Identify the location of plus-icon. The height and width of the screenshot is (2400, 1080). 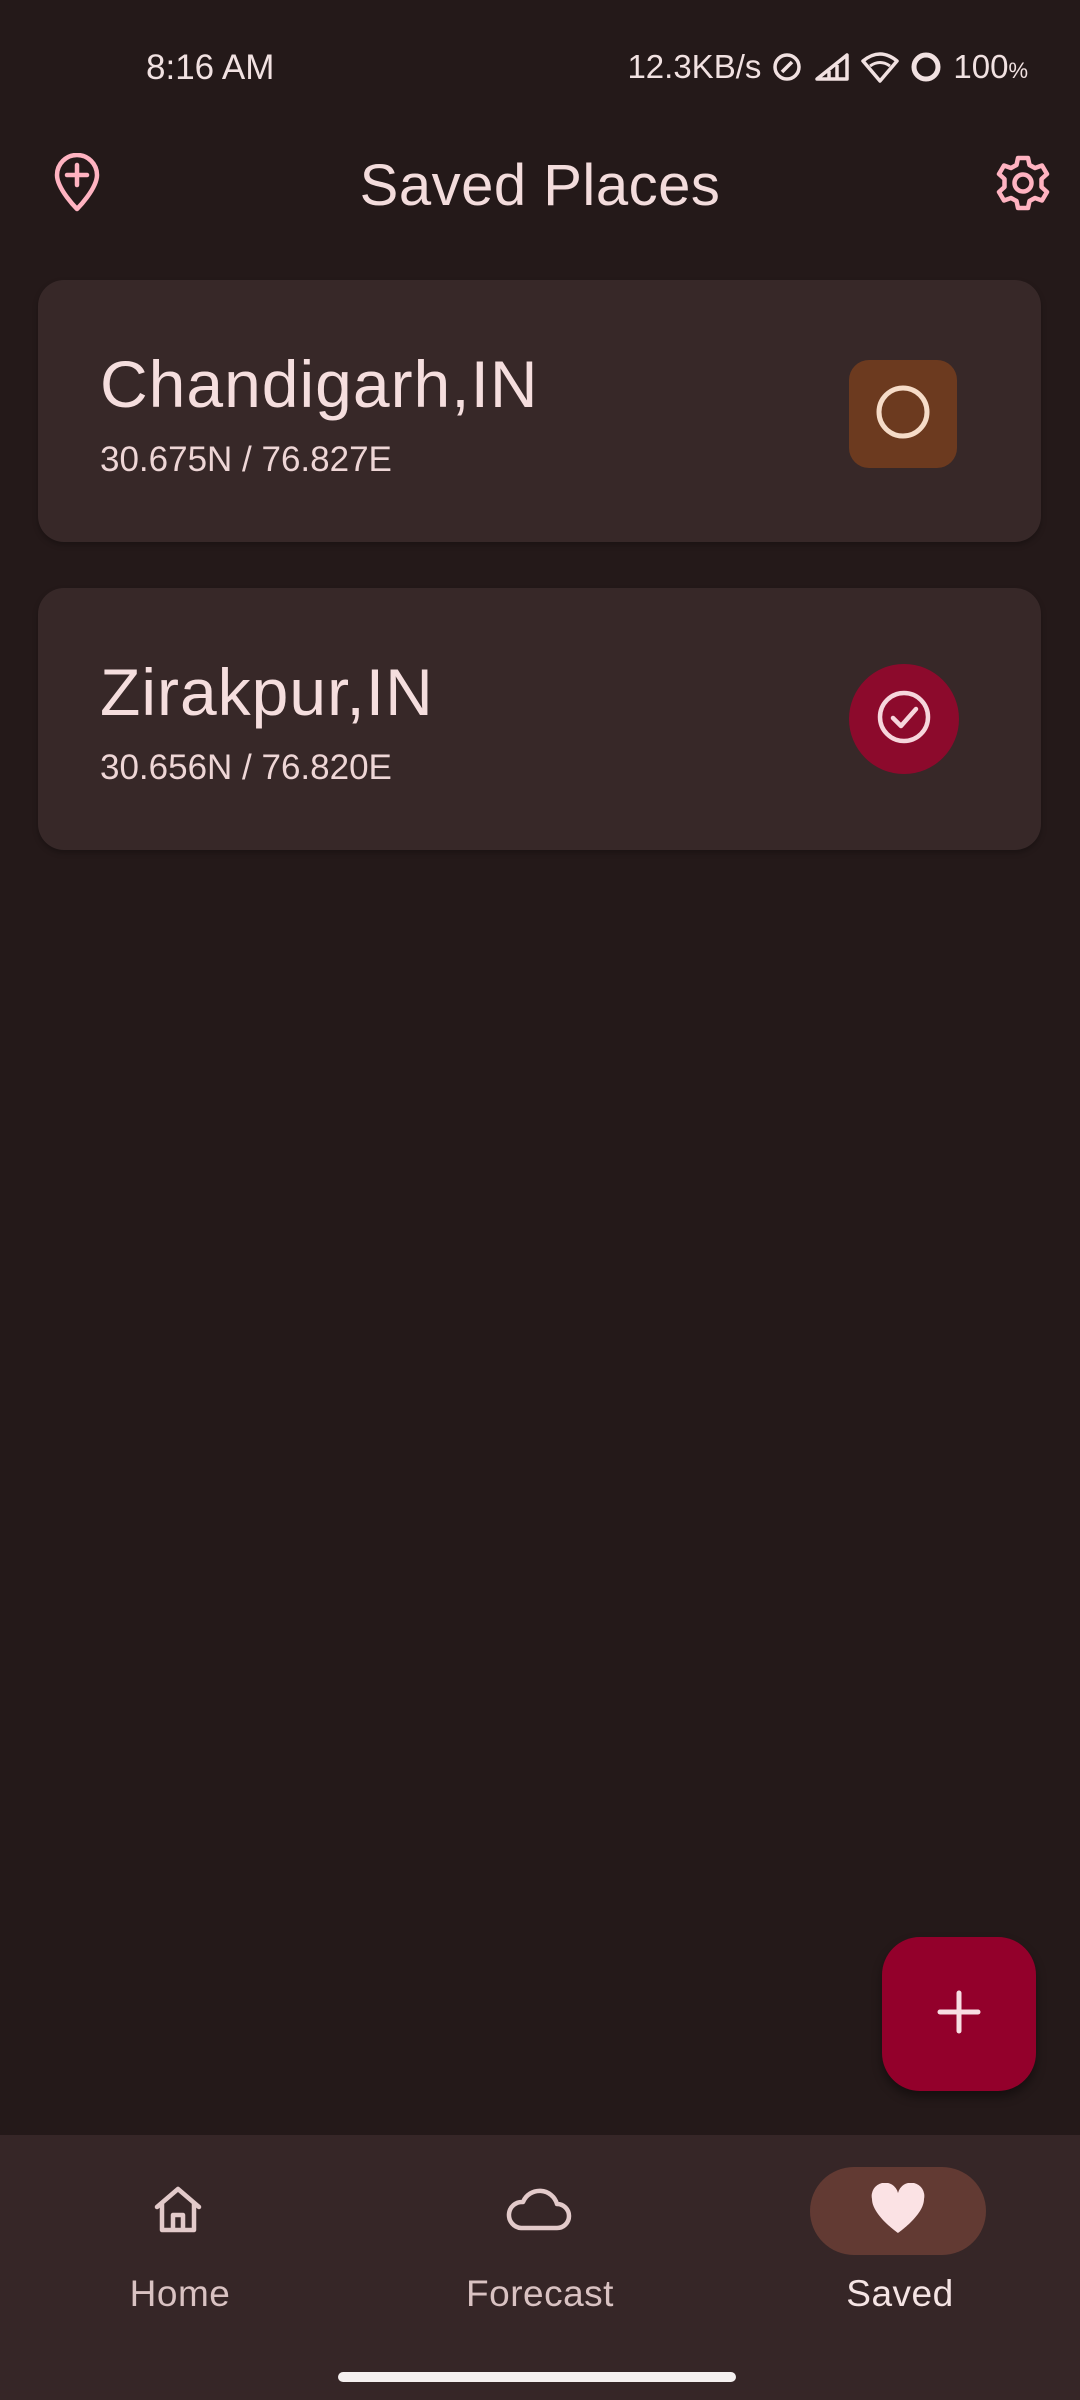
(959, 2014).